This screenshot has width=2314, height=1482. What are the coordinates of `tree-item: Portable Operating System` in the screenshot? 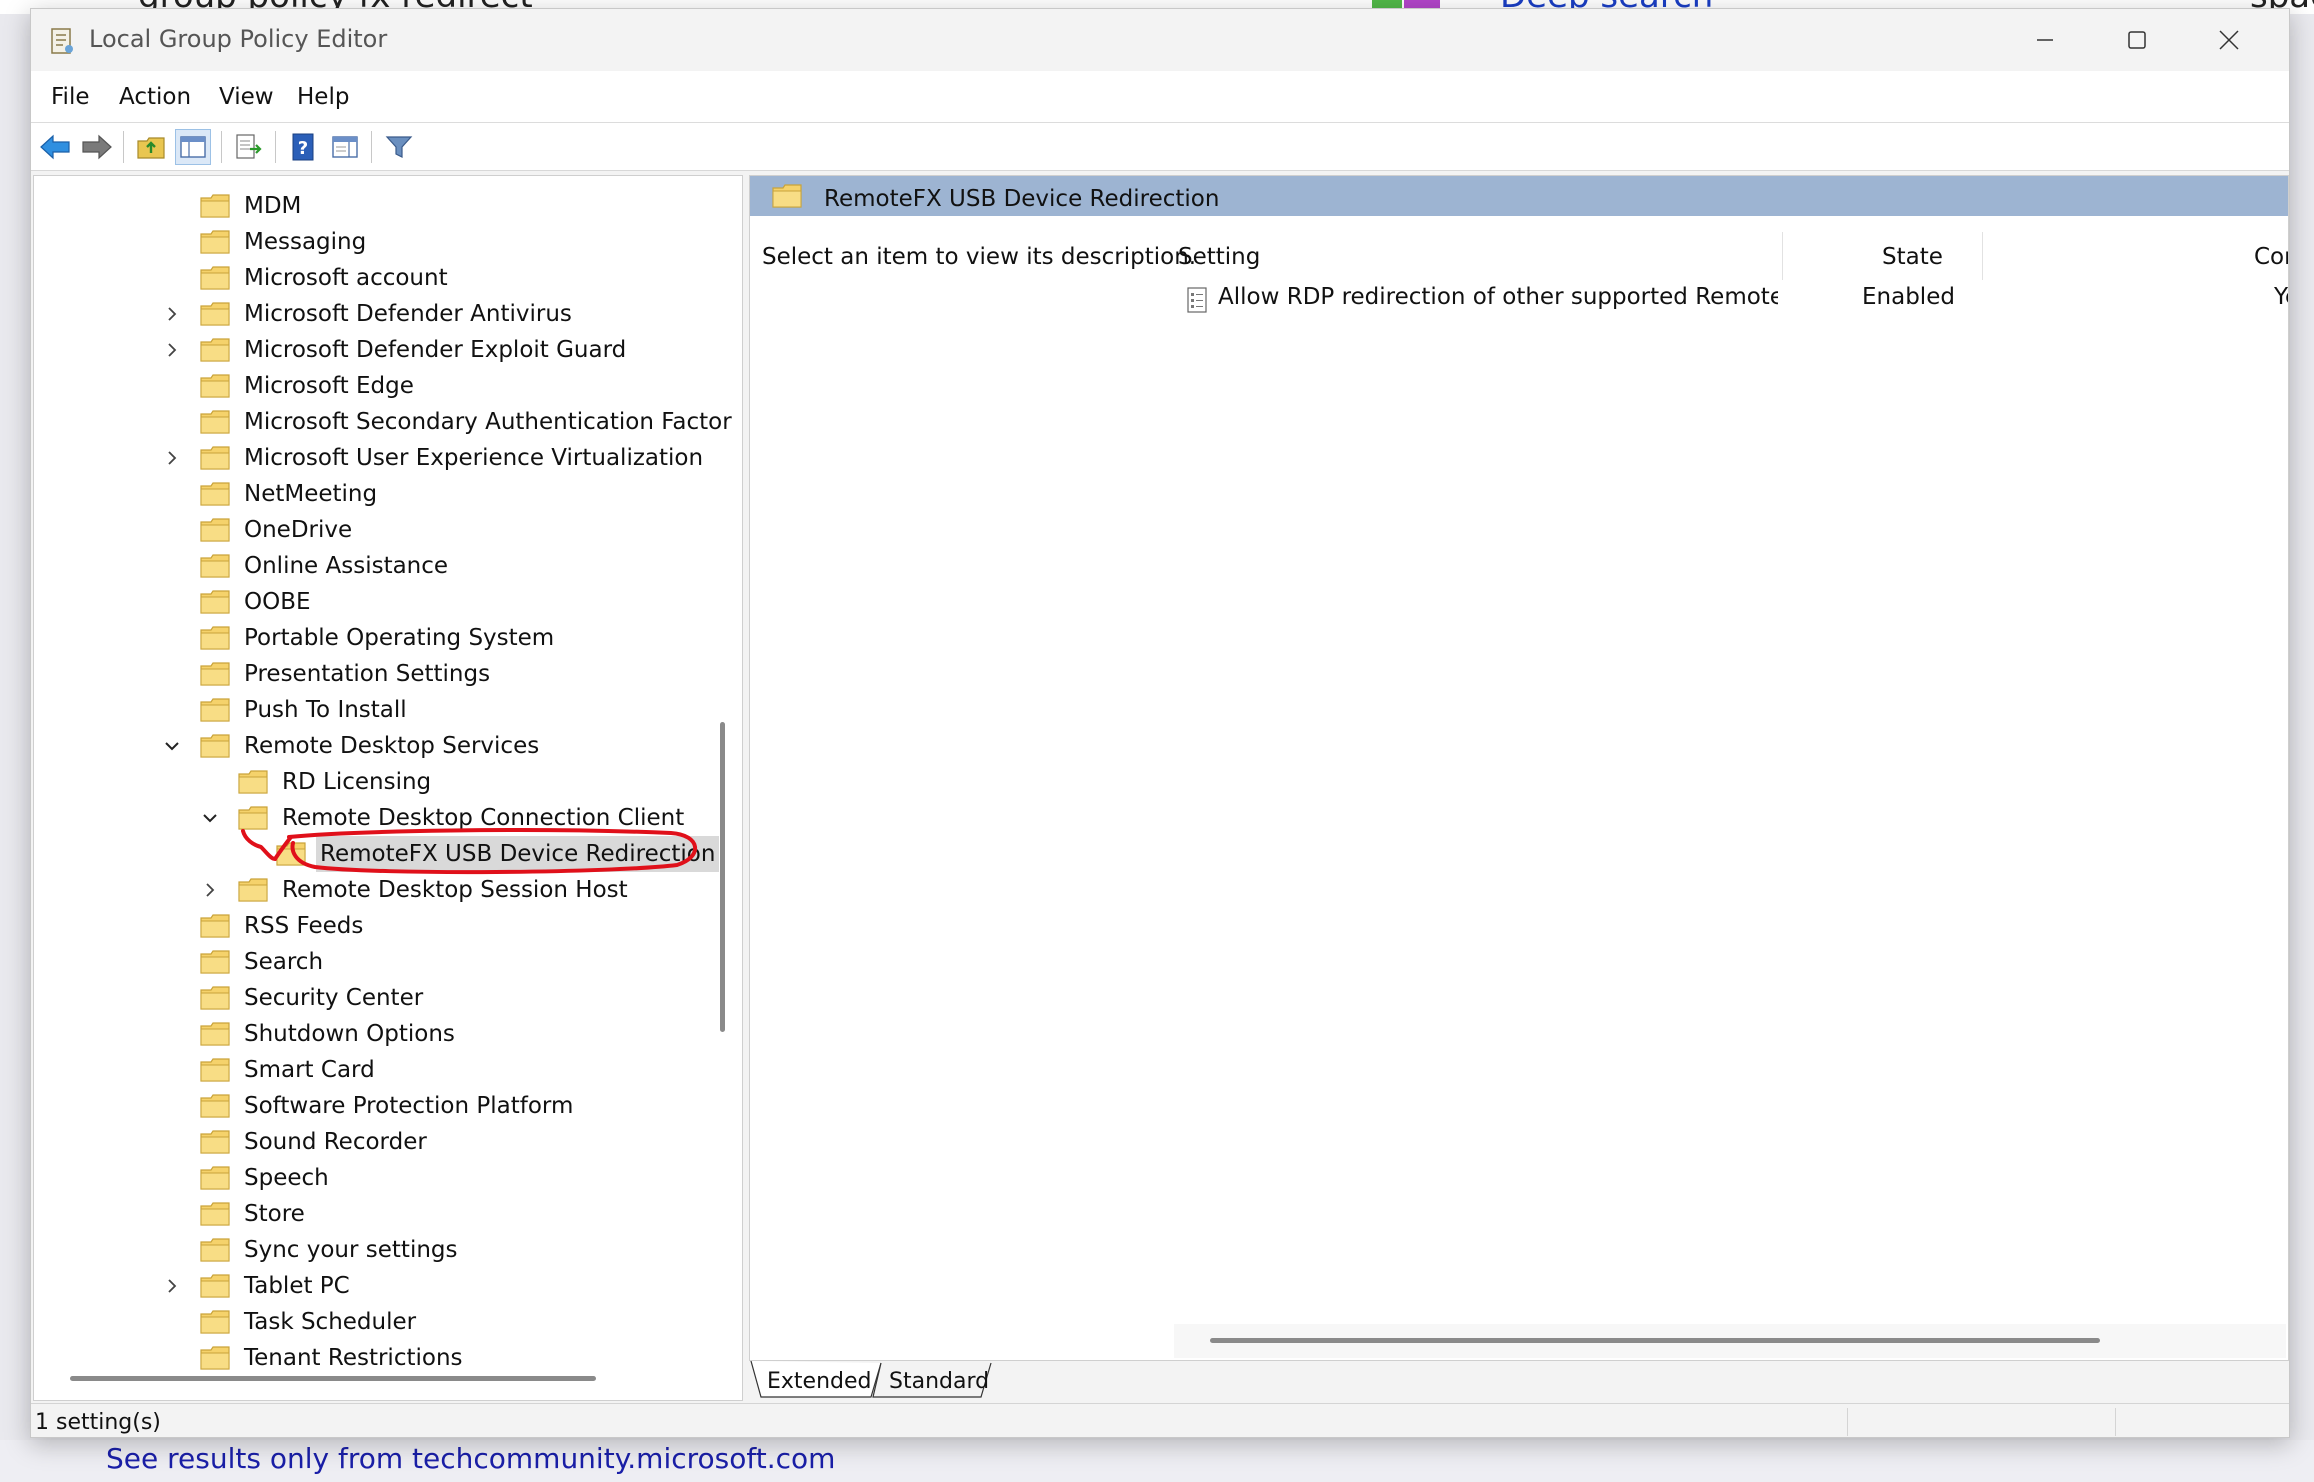 It's located at (356, 638).